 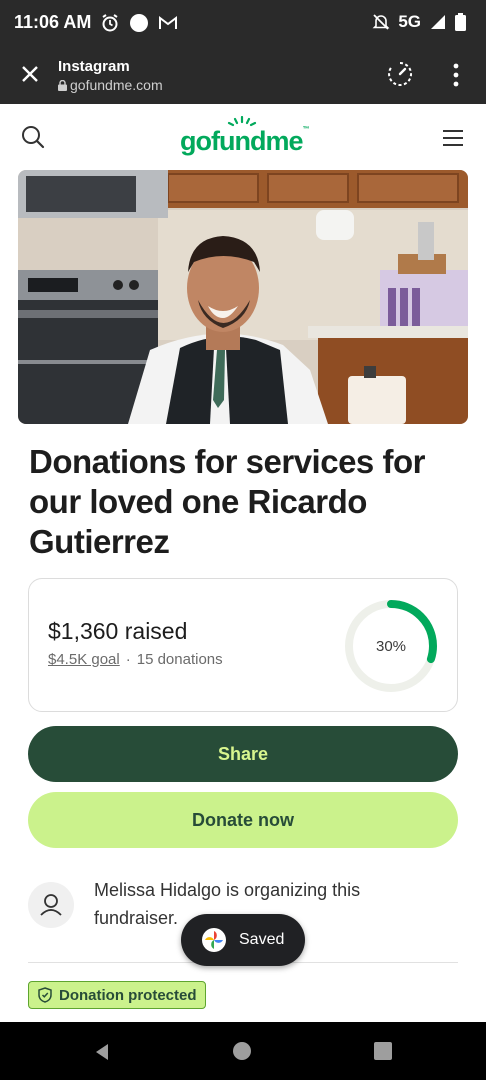 What do you see at coordinates (214, 940) in the screenshot?
I see `photos-icon` at bounding box center [214, 940].